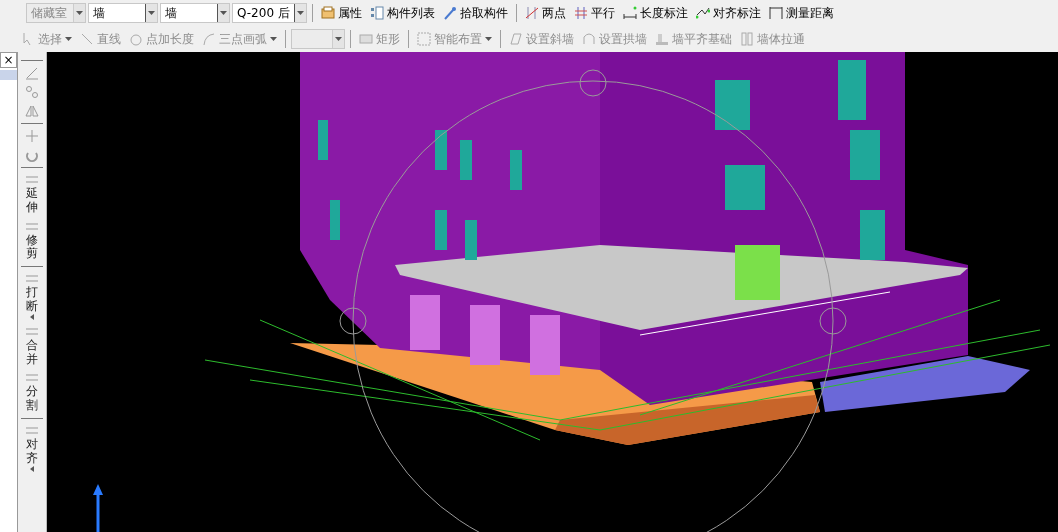 The image size is (1058, 532). Describe the element at coordinates (580, 13) in the screenshot. I see `parallel-line-icon` at that location.